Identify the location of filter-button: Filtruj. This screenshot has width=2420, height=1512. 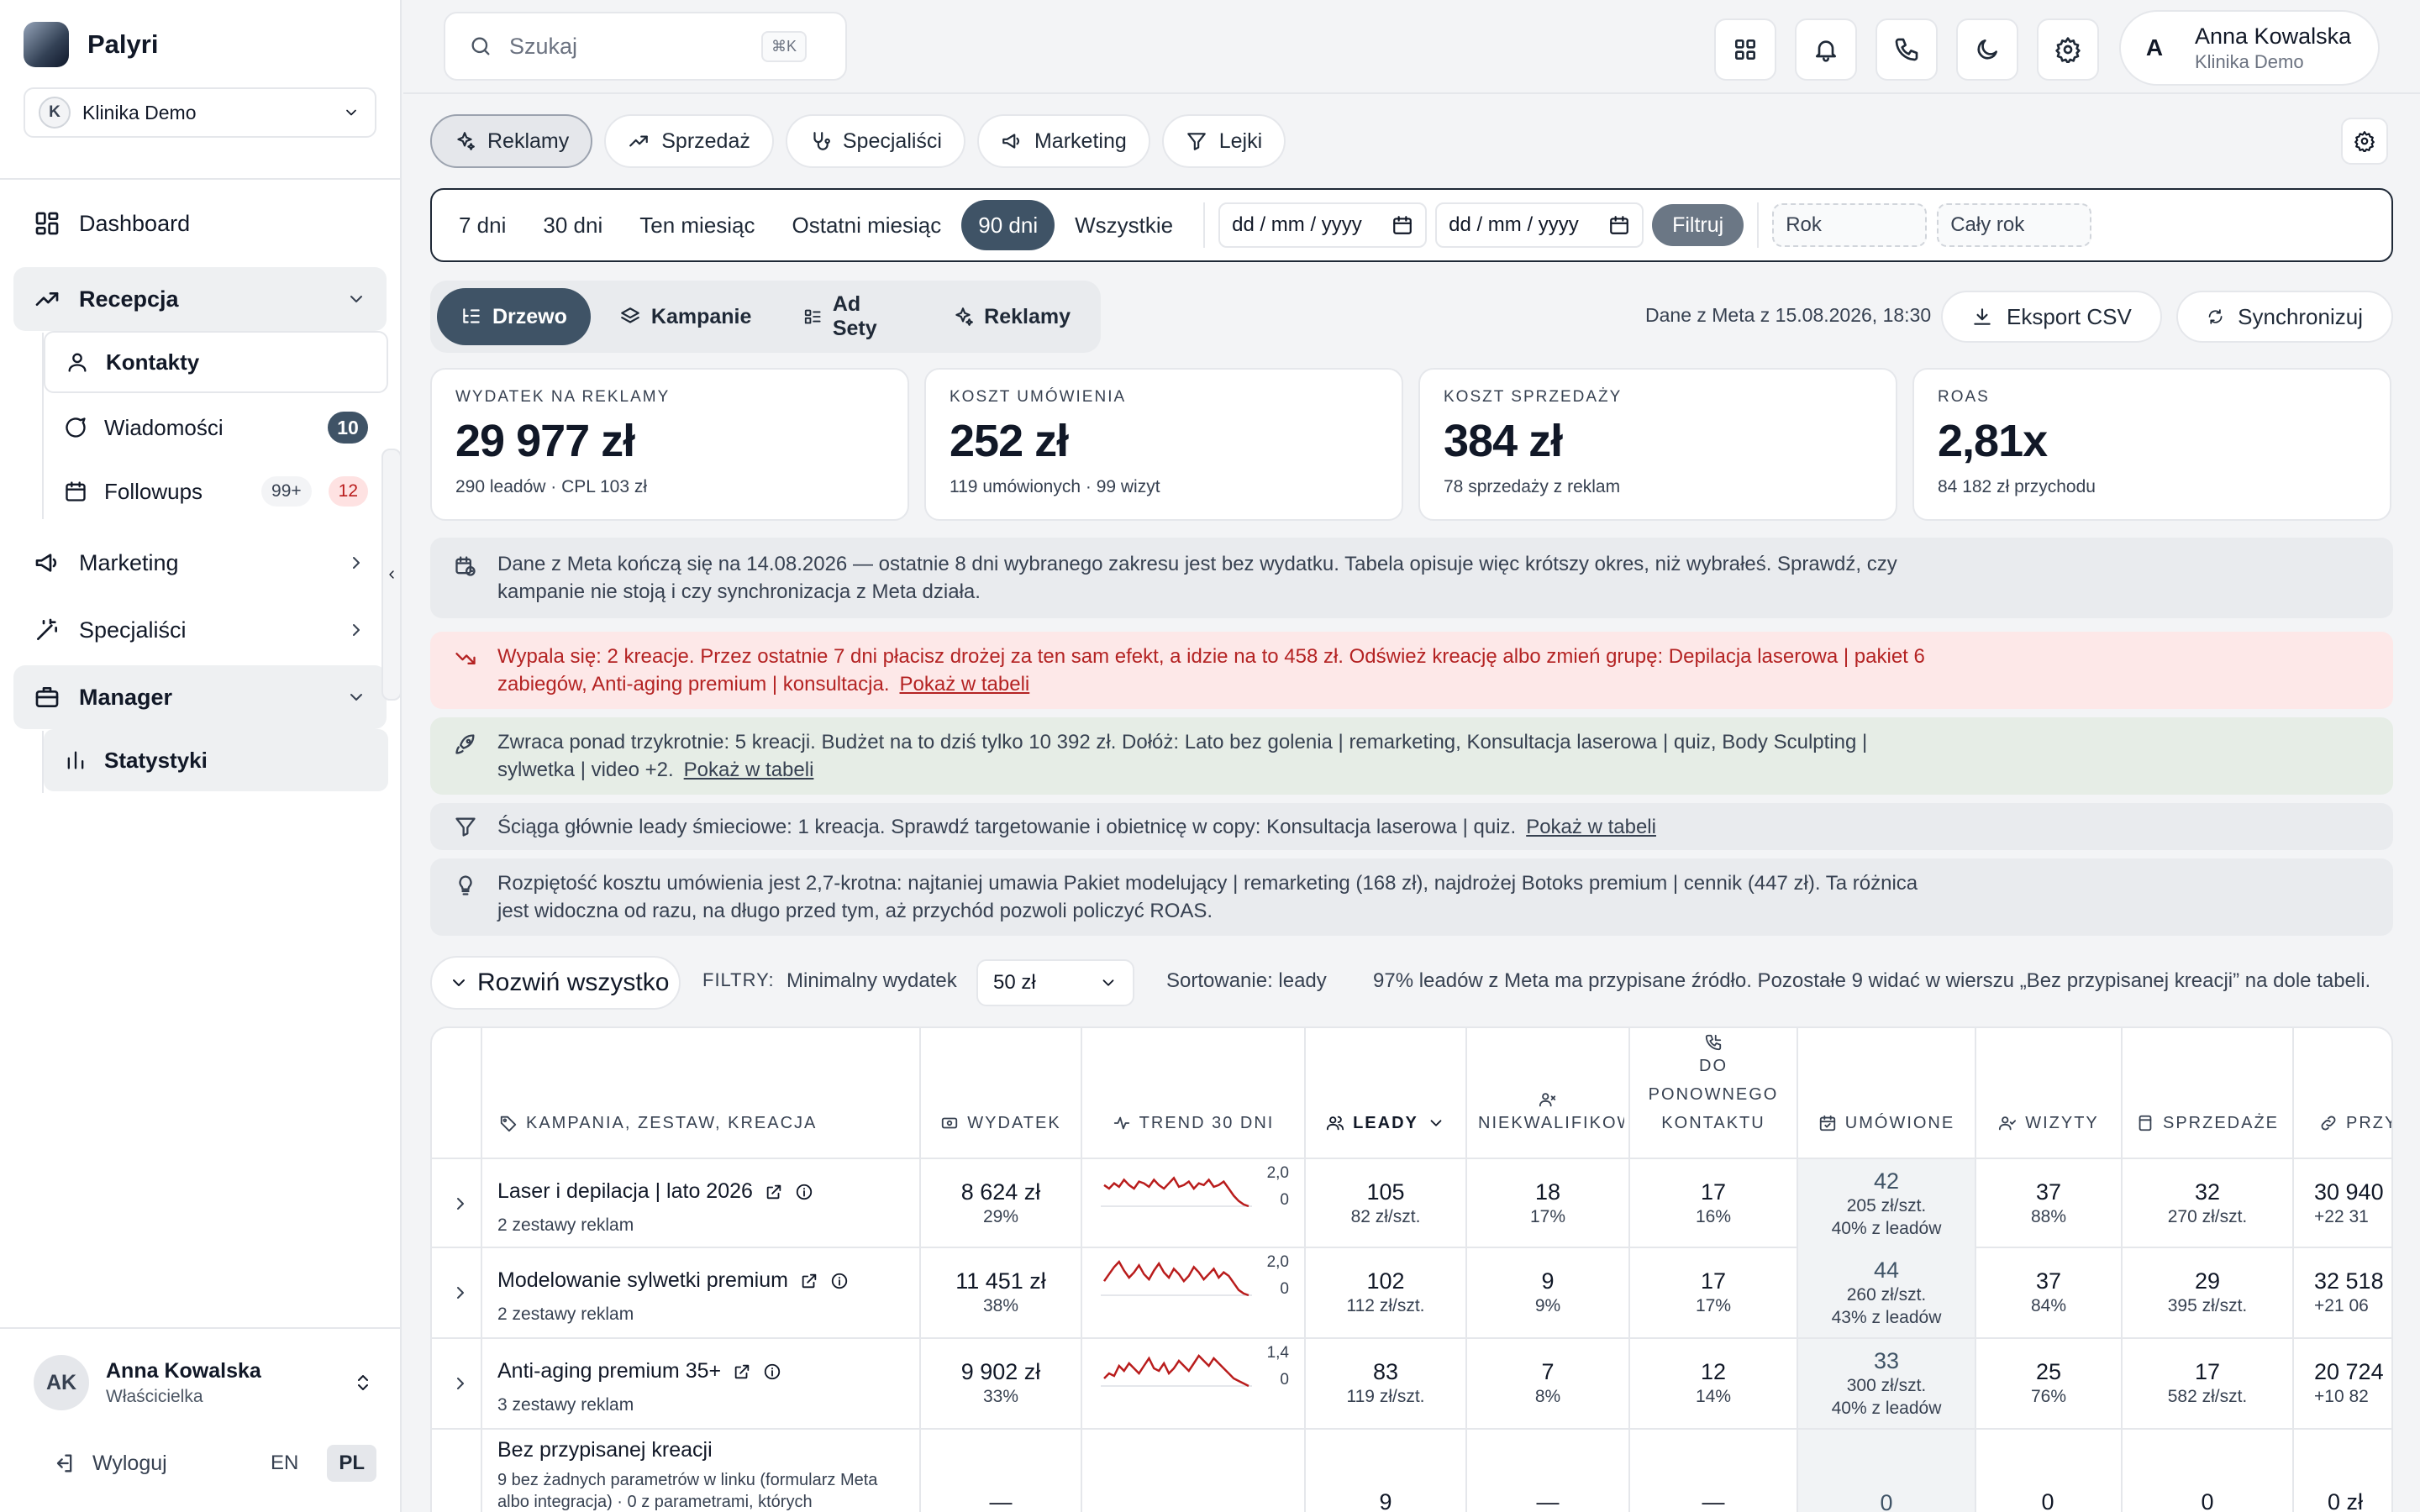
(1698, 225).